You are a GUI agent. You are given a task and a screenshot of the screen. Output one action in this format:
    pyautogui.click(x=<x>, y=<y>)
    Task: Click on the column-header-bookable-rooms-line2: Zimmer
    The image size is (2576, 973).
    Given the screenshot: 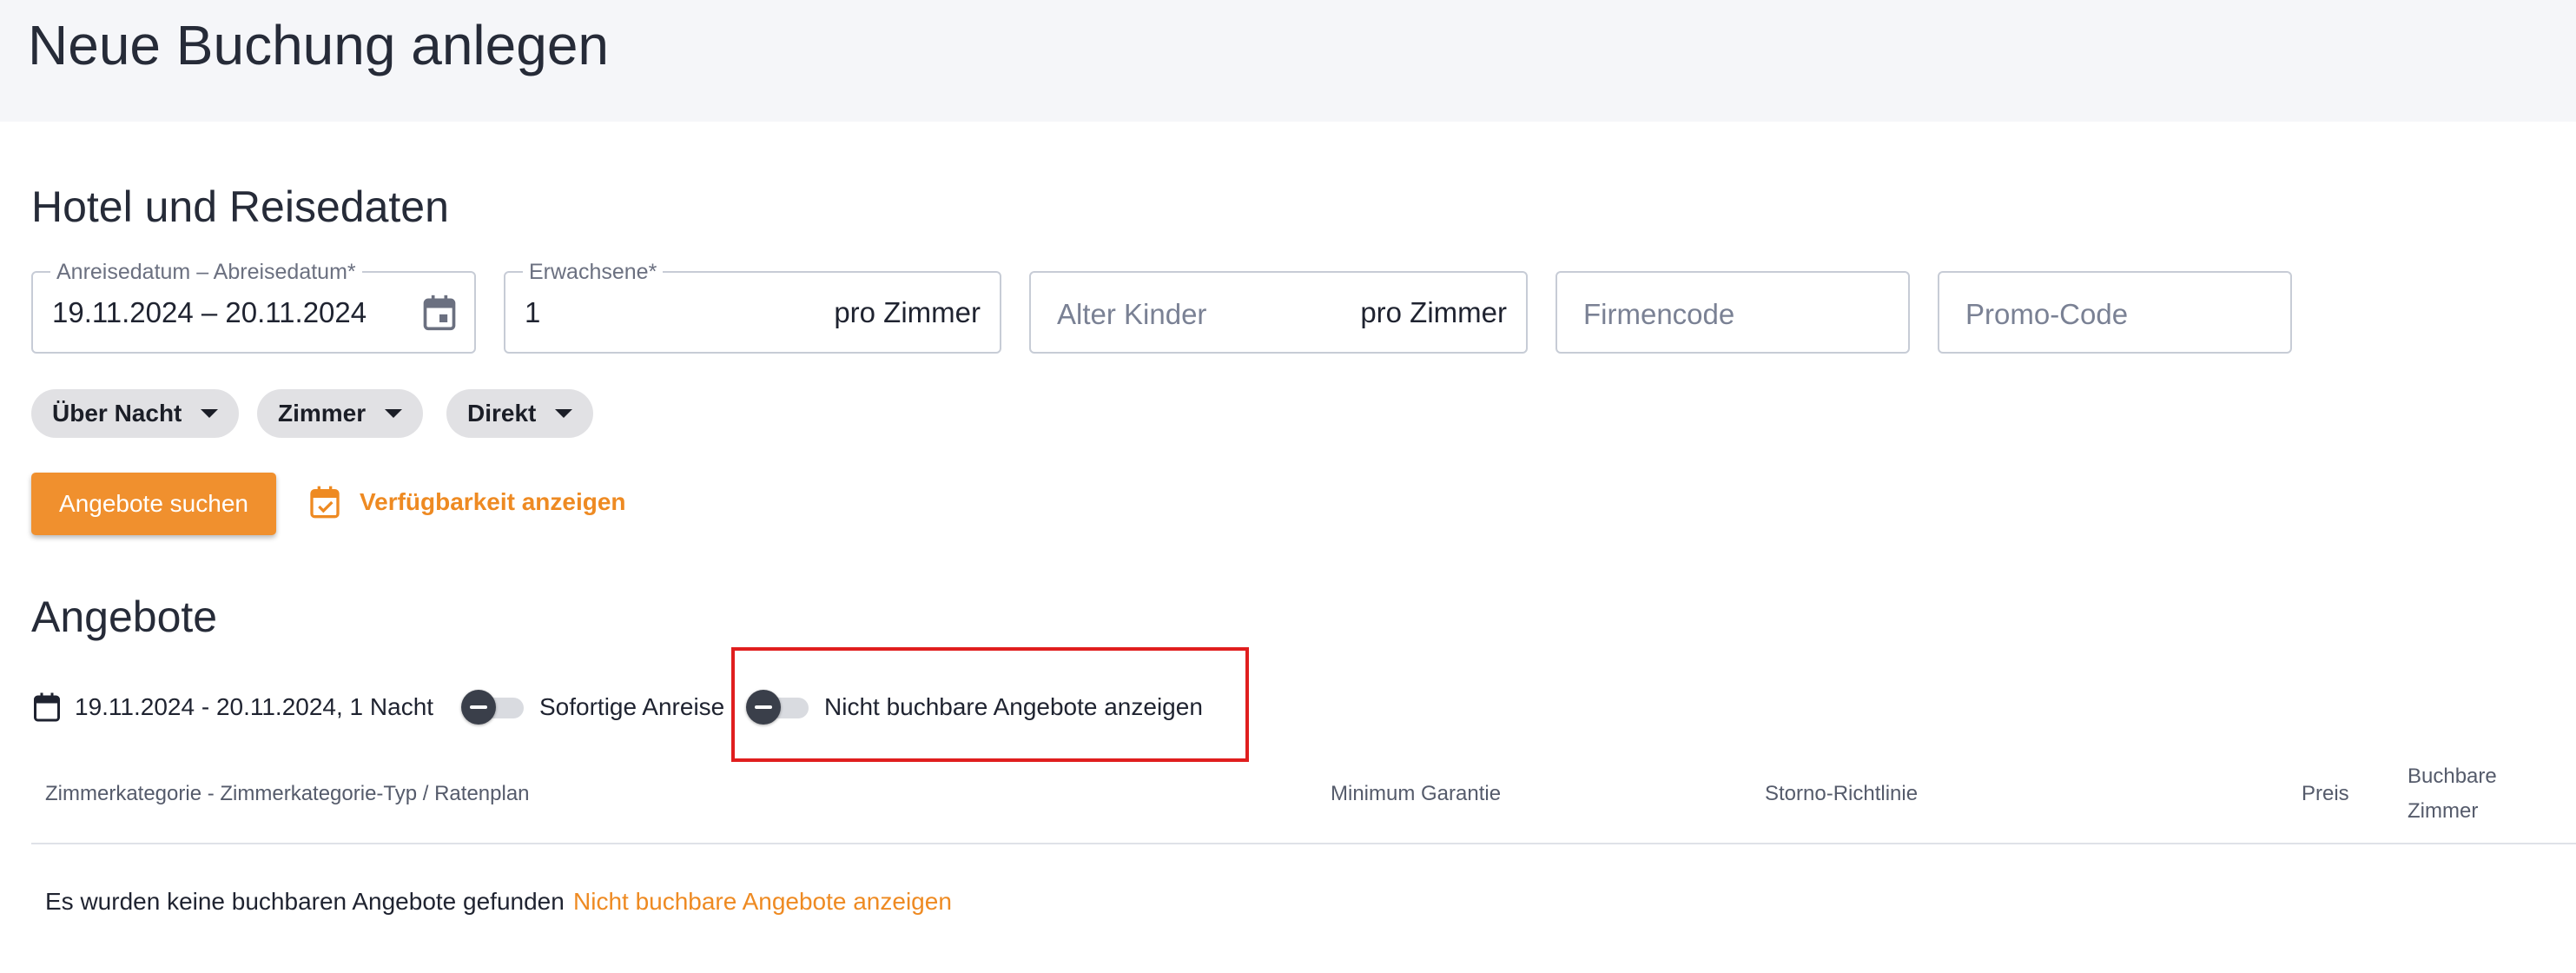 What is the action you would take?
    pyautogui.click(x=2444, y=811)
    